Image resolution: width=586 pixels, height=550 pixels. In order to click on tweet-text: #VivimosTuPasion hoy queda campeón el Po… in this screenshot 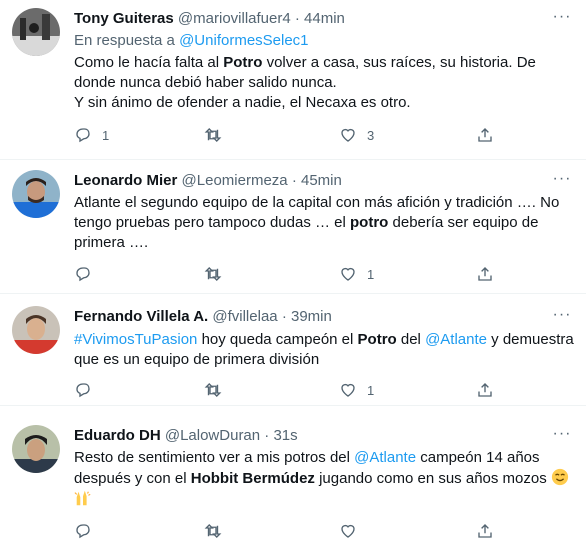, I will do `click(324, 350)`.